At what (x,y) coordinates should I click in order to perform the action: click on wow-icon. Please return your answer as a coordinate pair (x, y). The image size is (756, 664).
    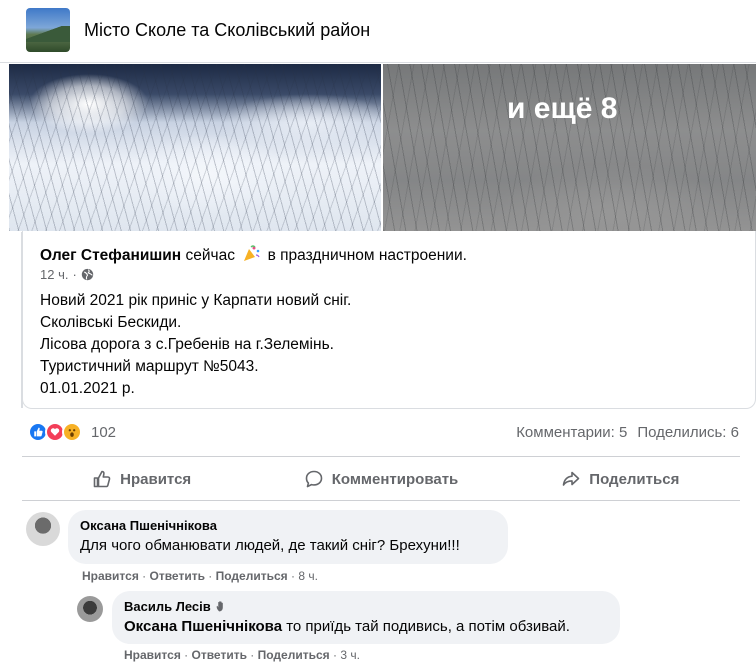
    Looking at the image, I should click on (72, 432).